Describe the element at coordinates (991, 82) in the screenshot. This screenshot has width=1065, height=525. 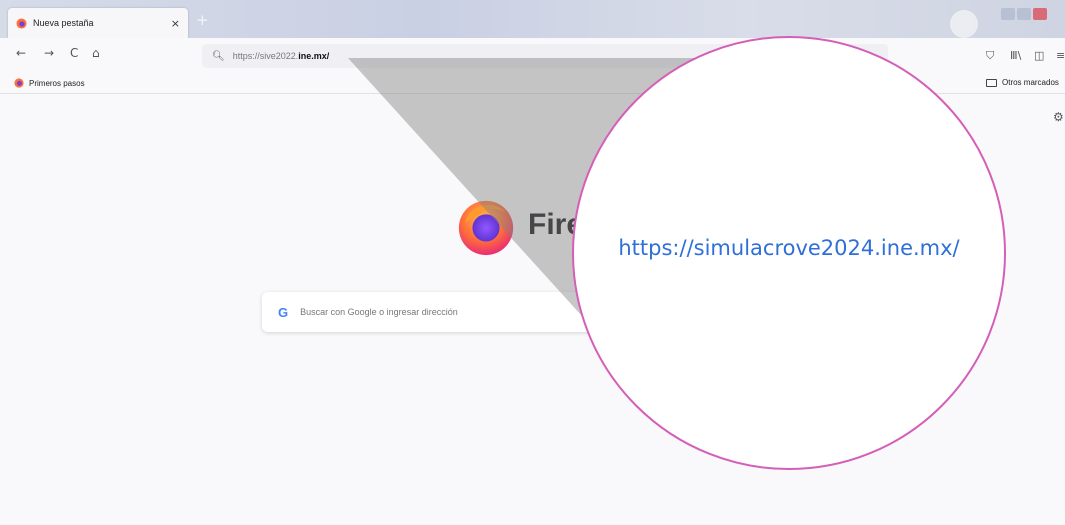
I see `folder-icon` at that location.